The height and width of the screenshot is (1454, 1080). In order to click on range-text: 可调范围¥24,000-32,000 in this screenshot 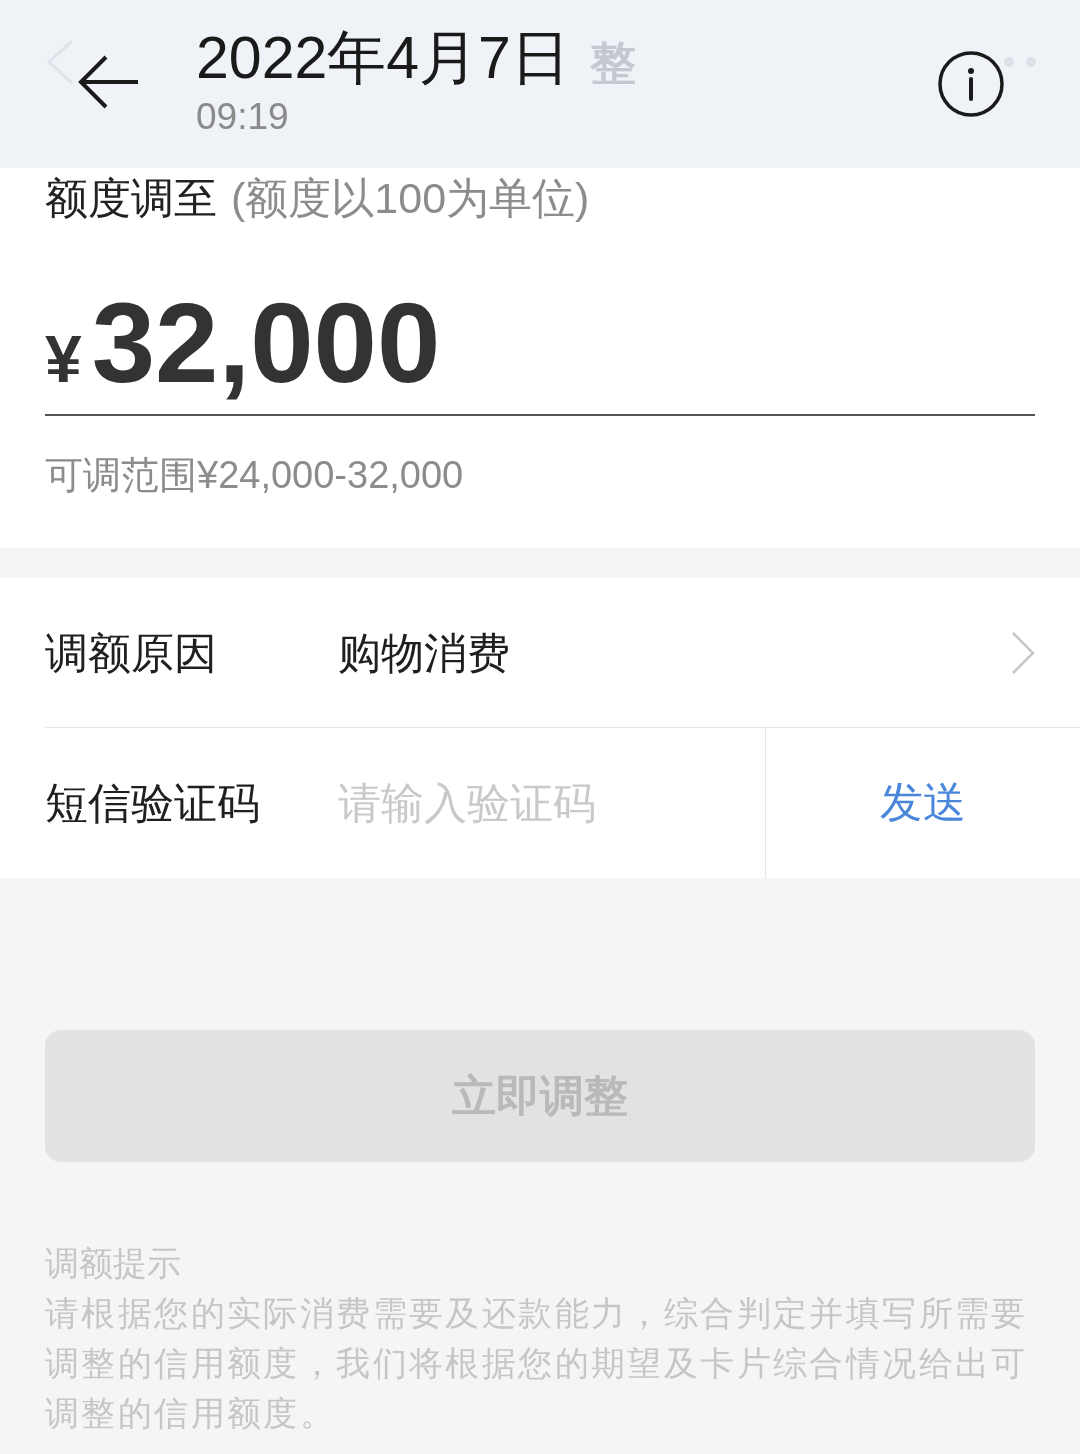, I will do `click(254, 475)`.